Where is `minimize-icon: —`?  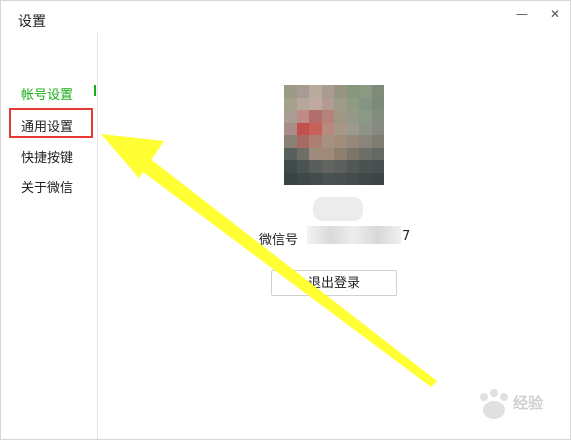
minimize-icon: — is located at coordinates (522, 14).